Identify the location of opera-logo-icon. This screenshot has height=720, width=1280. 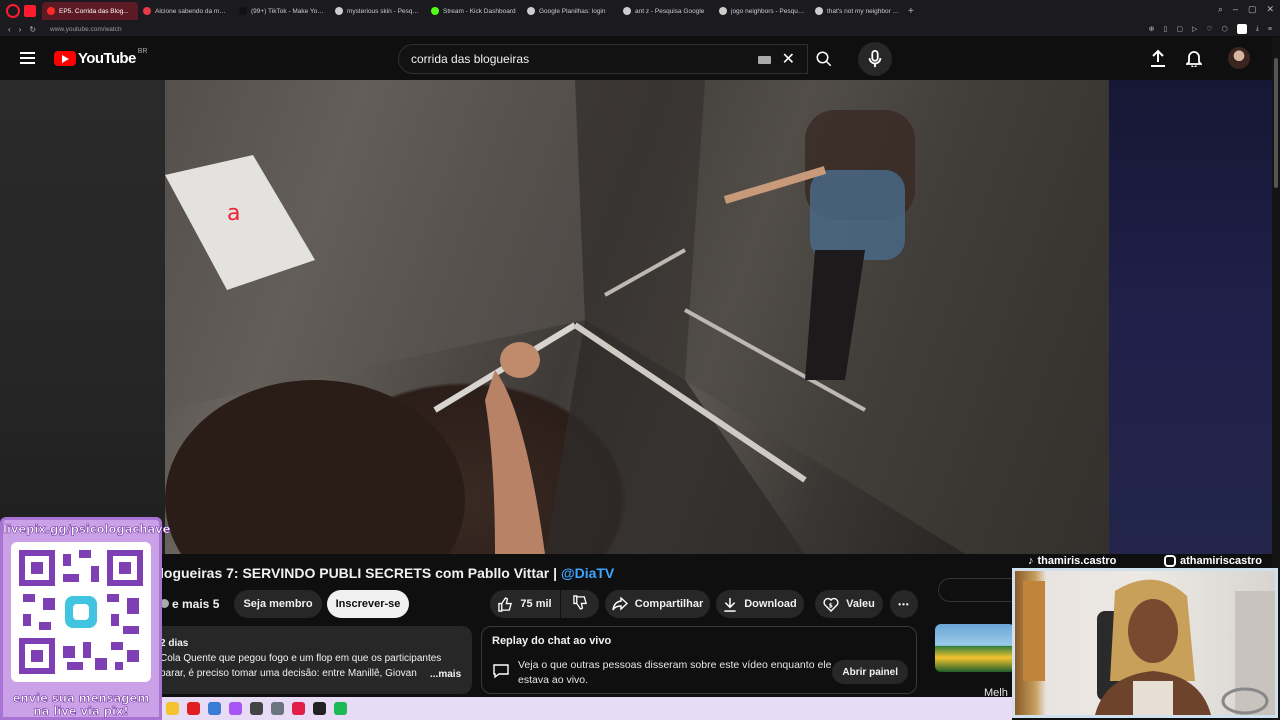
(13, 11).